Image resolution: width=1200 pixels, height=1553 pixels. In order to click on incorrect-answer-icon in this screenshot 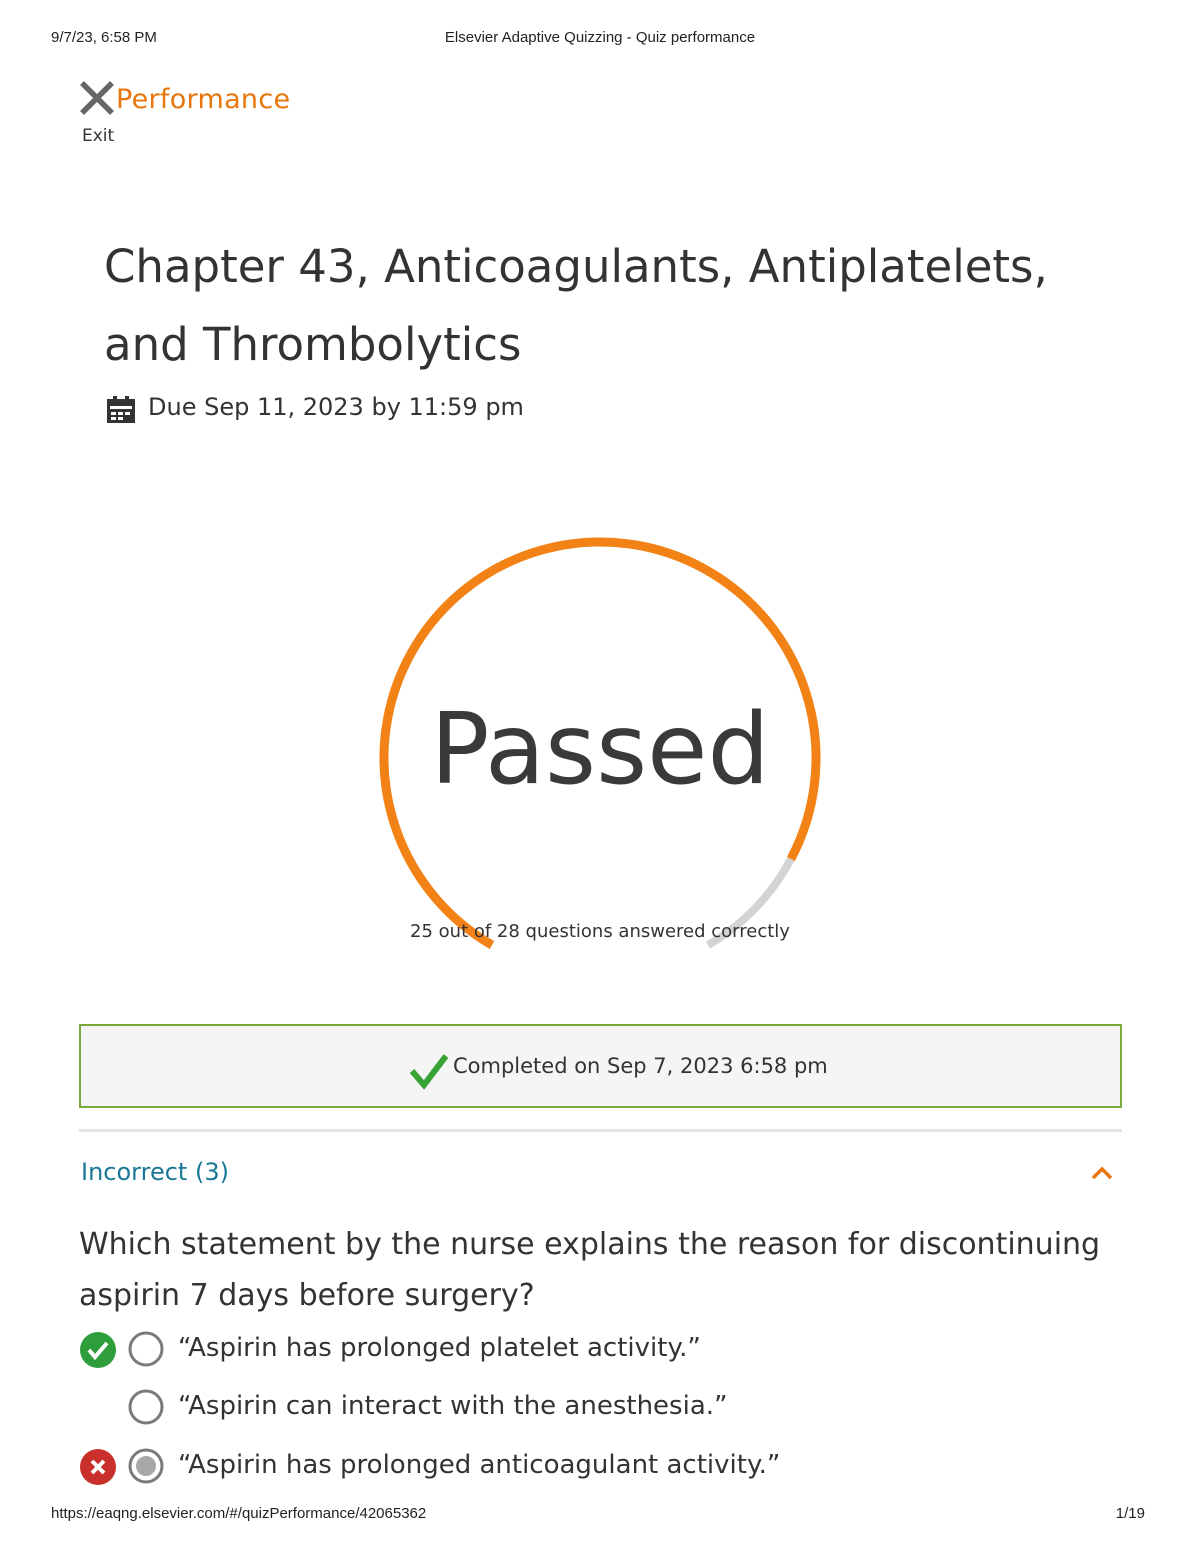, I will do `click(98, 1469)`.